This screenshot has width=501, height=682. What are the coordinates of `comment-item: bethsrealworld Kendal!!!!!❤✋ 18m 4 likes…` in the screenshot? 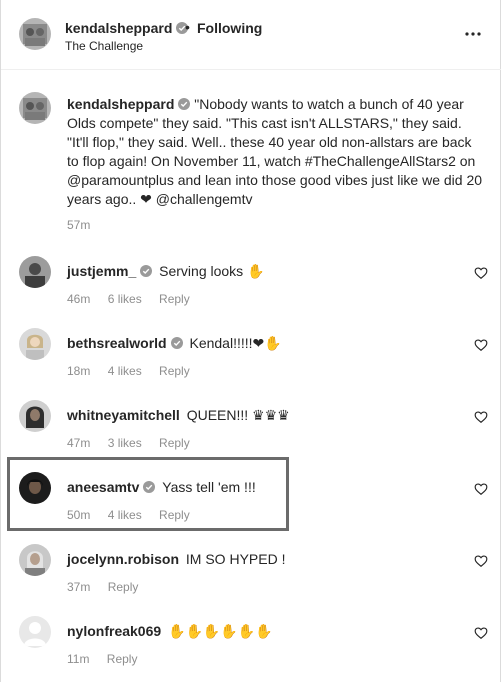 It's located at (251, 364).